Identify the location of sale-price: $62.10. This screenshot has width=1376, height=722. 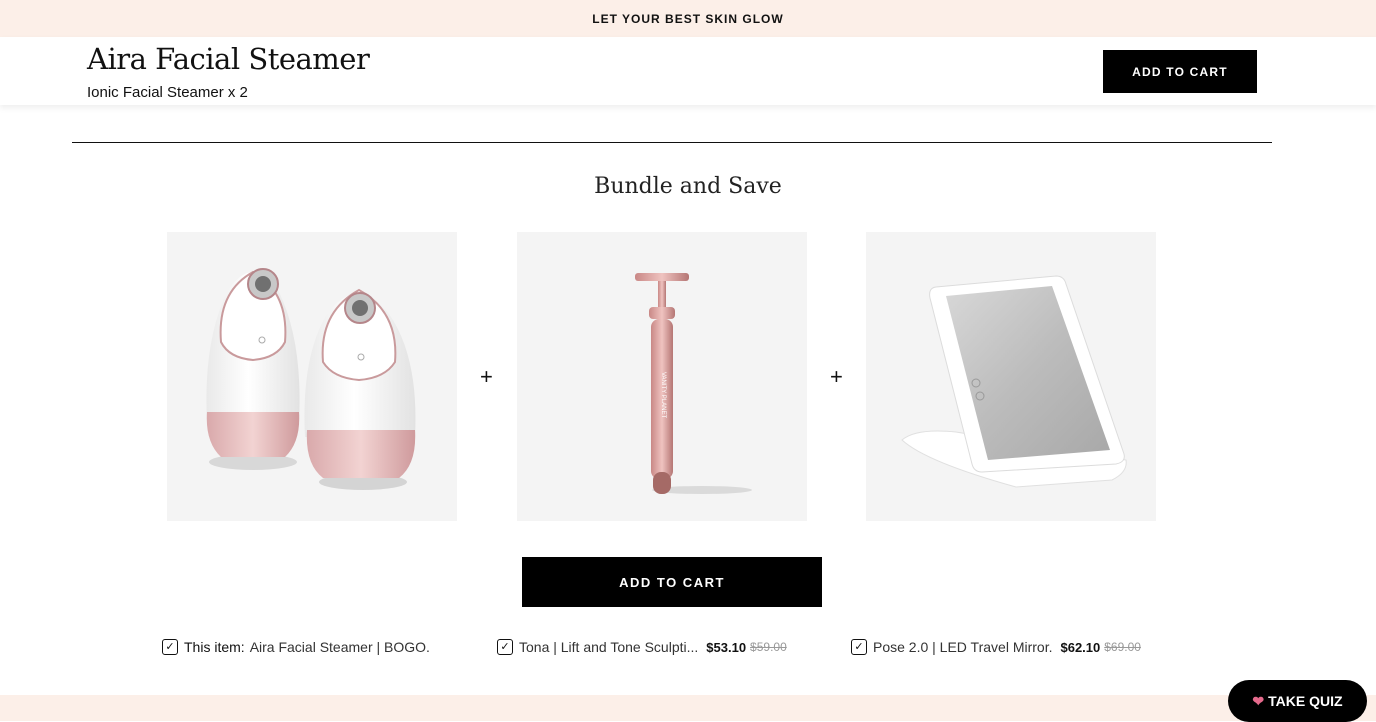
(1080, 647).